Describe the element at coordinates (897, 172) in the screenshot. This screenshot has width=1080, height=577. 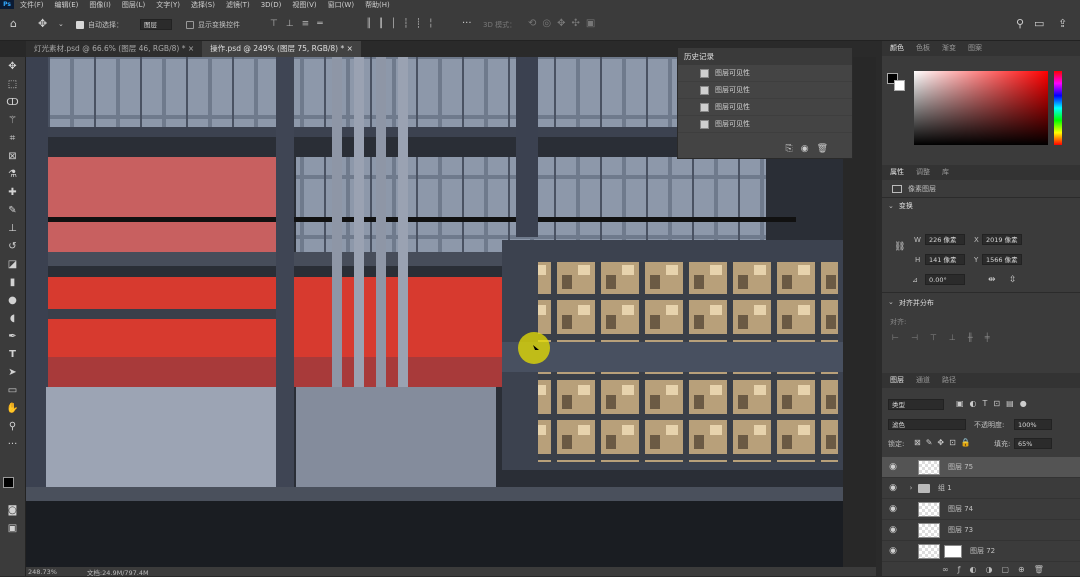
I see `tab-properties: 属性` at that location.